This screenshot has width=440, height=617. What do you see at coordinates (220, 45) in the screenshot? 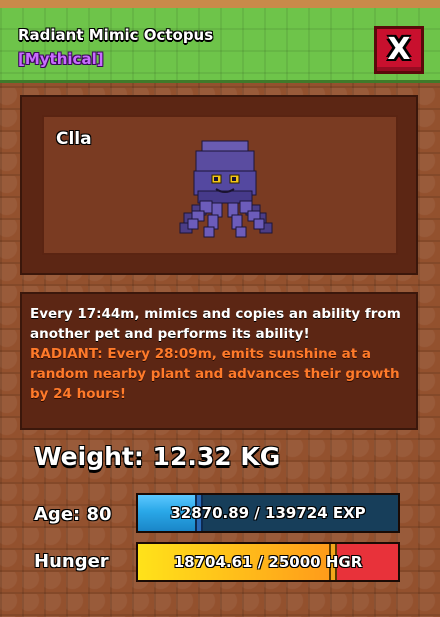
I see `panel-header: Radiant Mimic Octopus [Mythical] X` at bounding box center [220, 45].